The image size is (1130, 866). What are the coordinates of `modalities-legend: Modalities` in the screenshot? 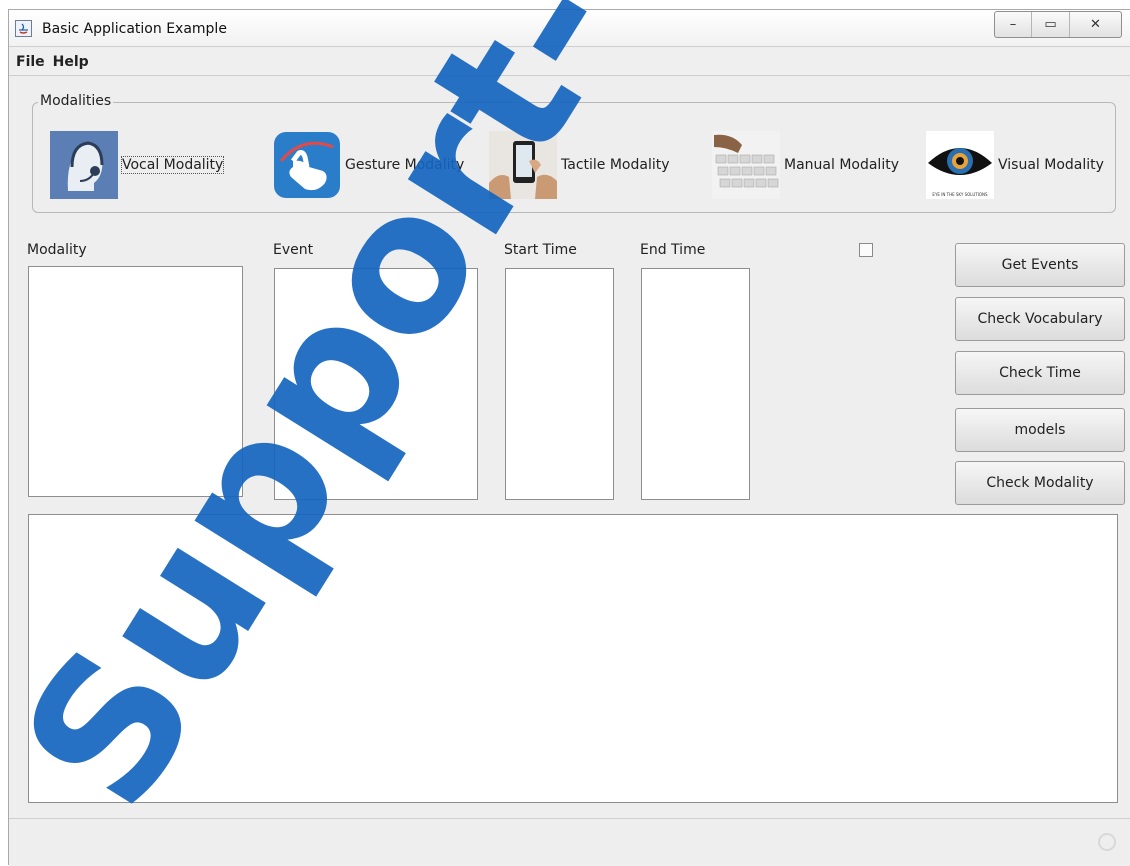 It's located at (76, 101).